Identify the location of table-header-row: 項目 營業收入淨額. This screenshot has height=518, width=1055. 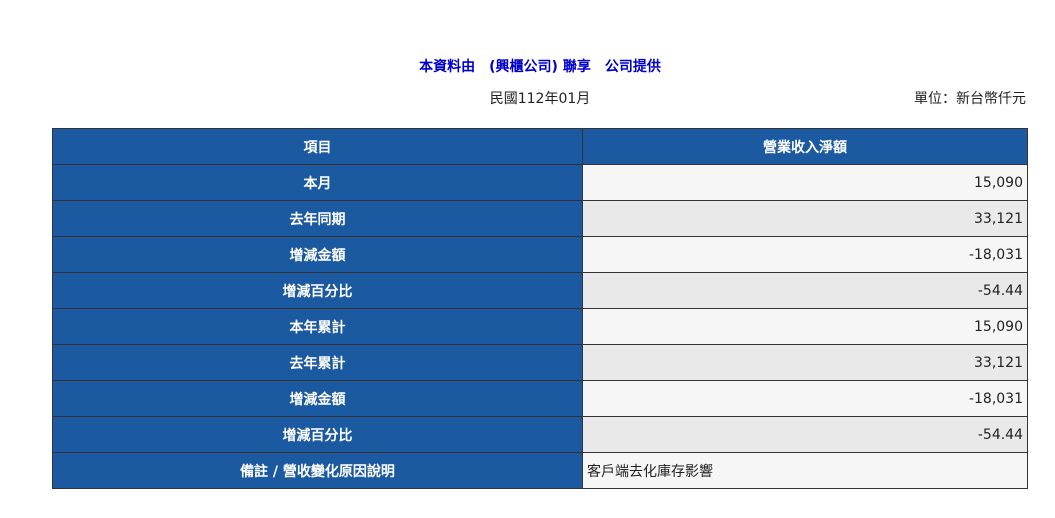
(540, 146).